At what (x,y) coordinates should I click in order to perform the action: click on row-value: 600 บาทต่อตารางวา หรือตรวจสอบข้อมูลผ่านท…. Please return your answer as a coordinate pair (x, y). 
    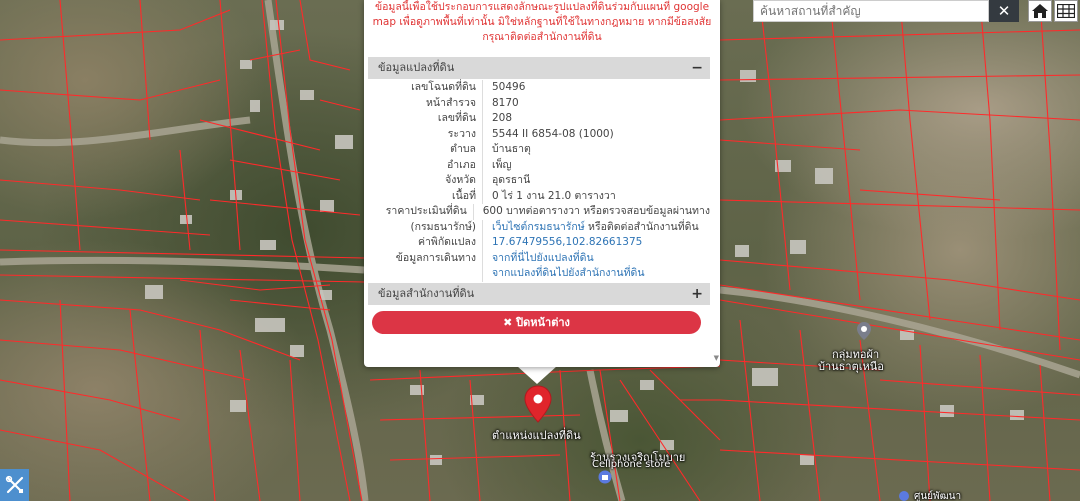
    Looking at the image, I should click on (596, 211).